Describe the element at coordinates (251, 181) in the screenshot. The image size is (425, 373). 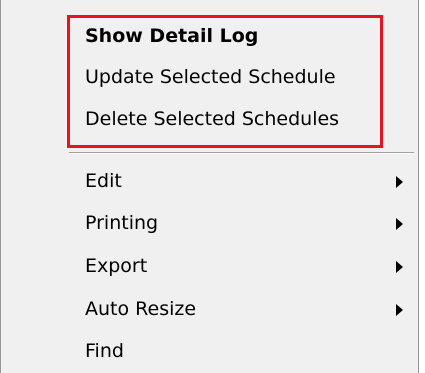
I see `menu-item-edit: Edit` at that location.